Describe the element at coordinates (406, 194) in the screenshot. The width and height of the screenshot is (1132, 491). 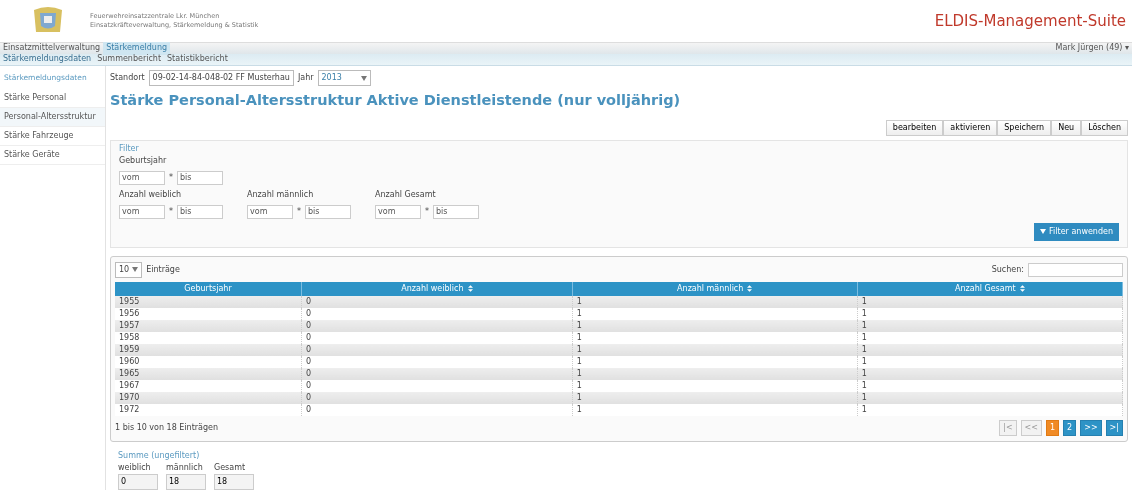
I see `filter-label: Anzahl Gesamt` at that location.